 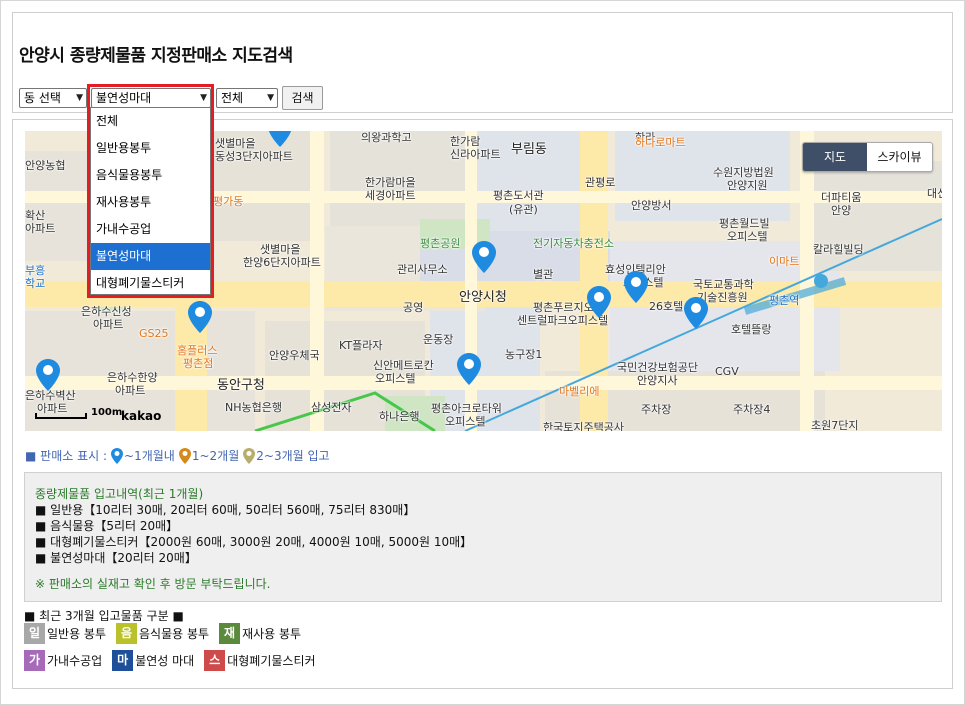 What do you see at coordinates (149, 456) in the screenshot?
I see `legend-recent: ~1개월내` at bounding box center [149, 456].